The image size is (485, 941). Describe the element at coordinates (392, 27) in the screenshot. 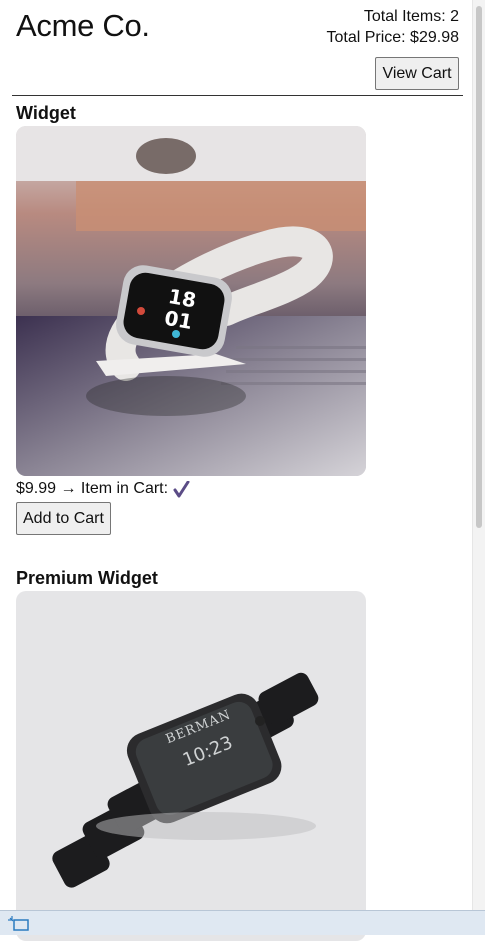

I see `cart-summary: Total Items: 2 Total Price: $29.98` at that location.